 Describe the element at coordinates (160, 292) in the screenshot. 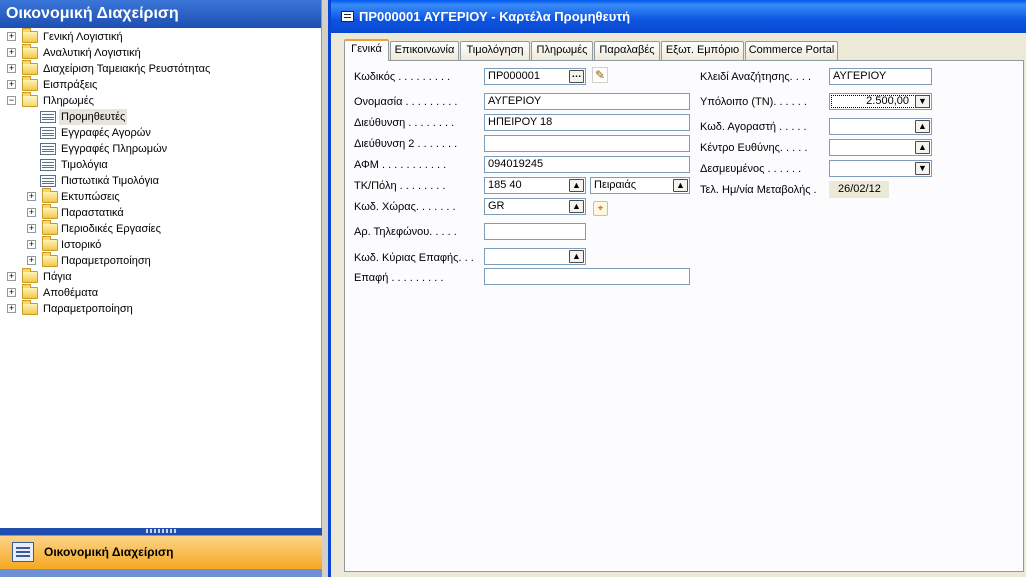

I see `tree-node-inventory: + Αποθέματα` at that location.